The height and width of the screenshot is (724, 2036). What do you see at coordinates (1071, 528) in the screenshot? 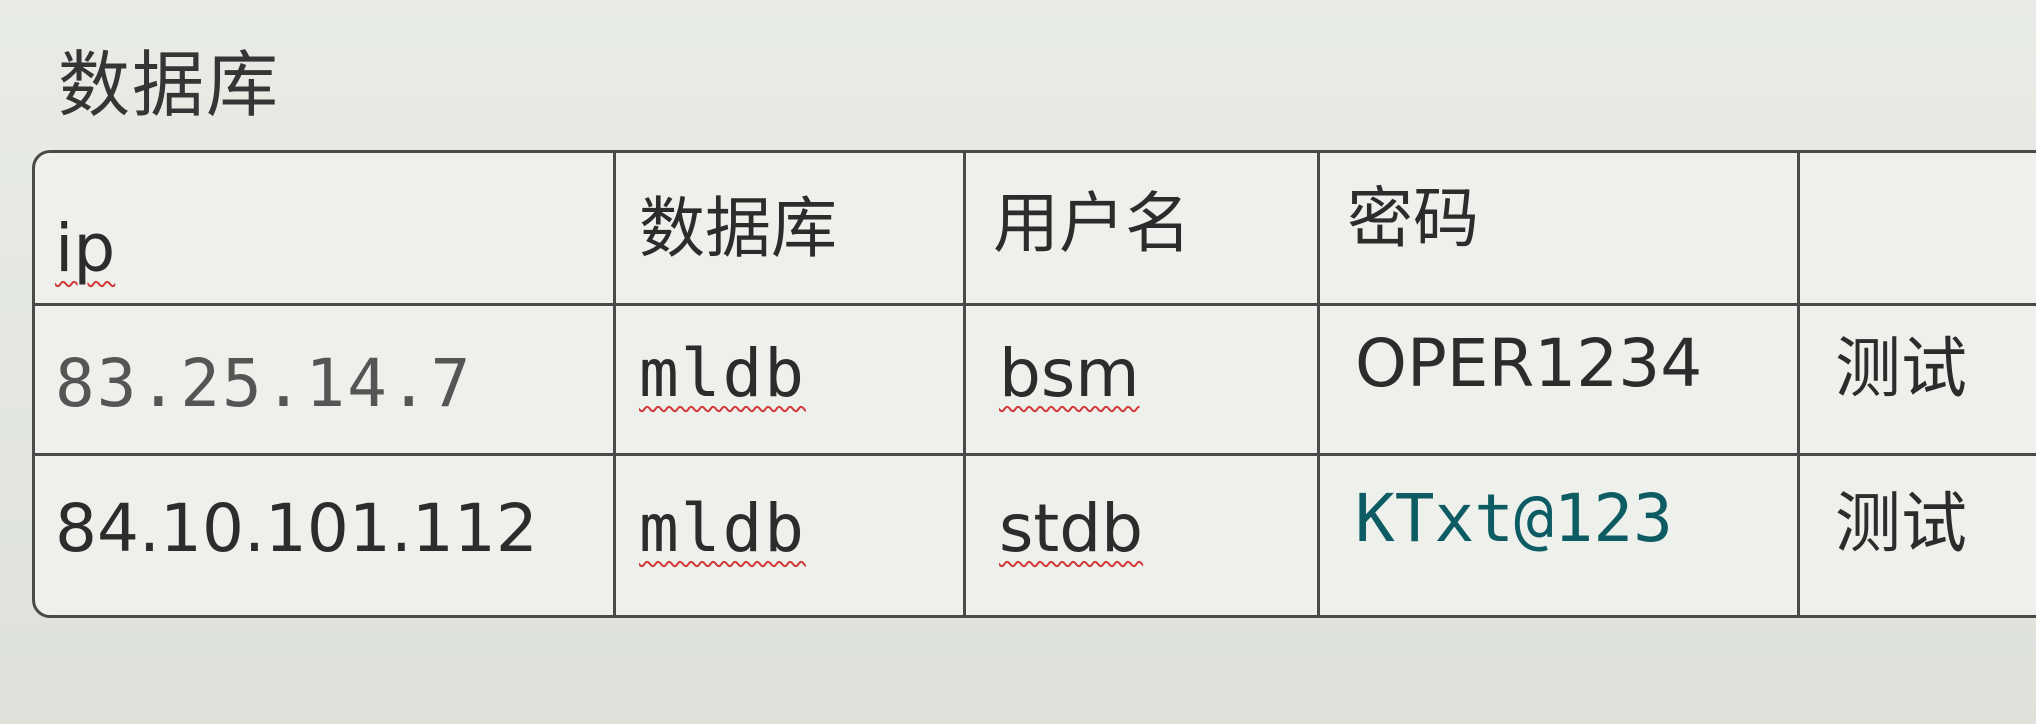
I see `row2-username: stdb` at bounding box center [1071, 528].